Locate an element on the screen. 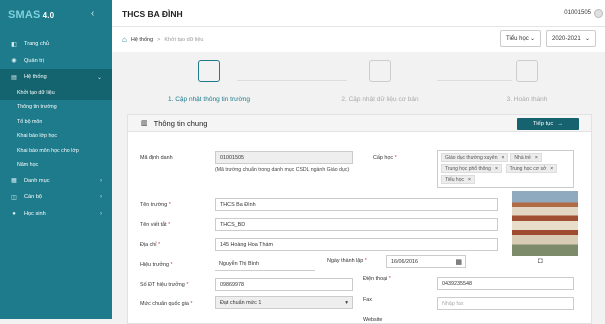 The height and width of the screenshot is (324, 605). phone-input: 0439235548 is located at coordinates (505, 283).